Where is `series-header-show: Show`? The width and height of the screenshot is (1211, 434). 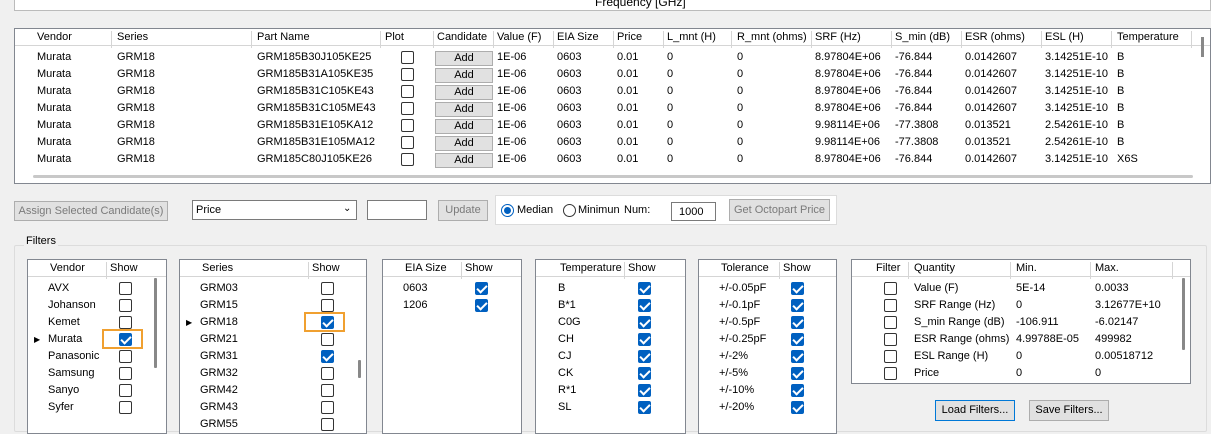 series-header-show: Show is located at coordinates (326, 268).